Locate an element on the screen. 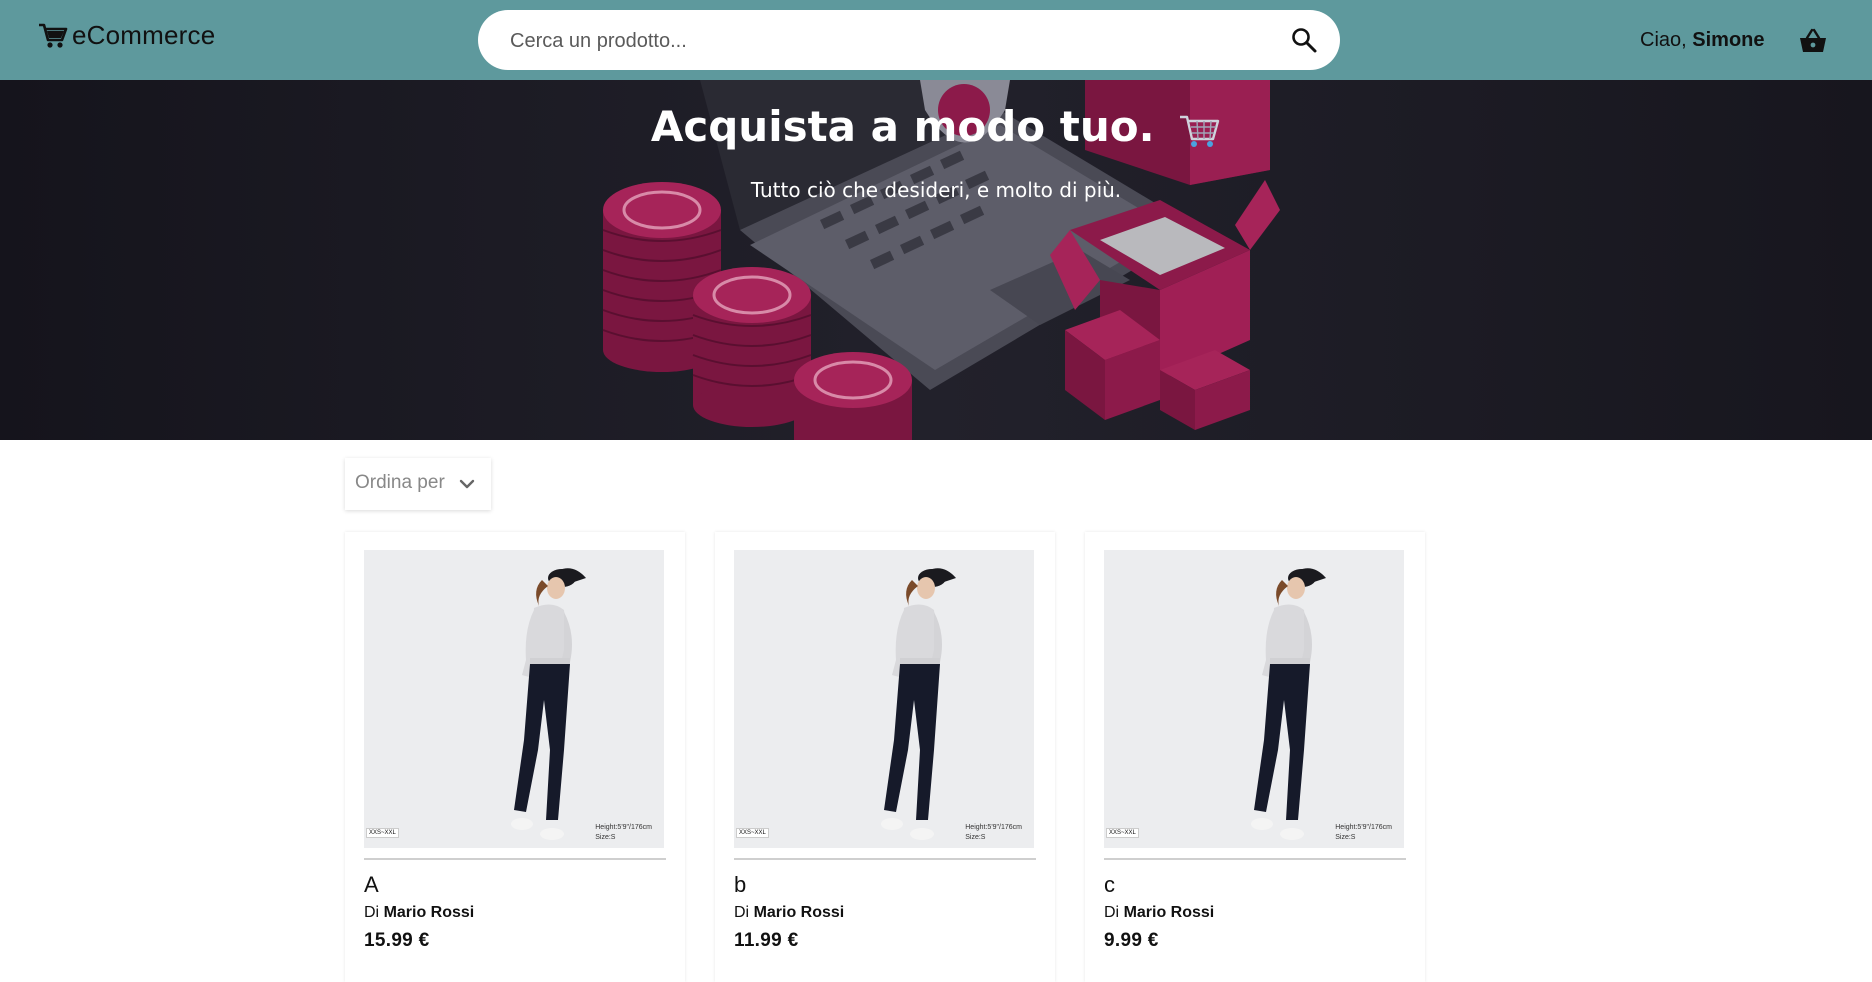 The width and height of the screenshot is (1872, 982). user-name: Simone is located at coordinates (1728, 40).